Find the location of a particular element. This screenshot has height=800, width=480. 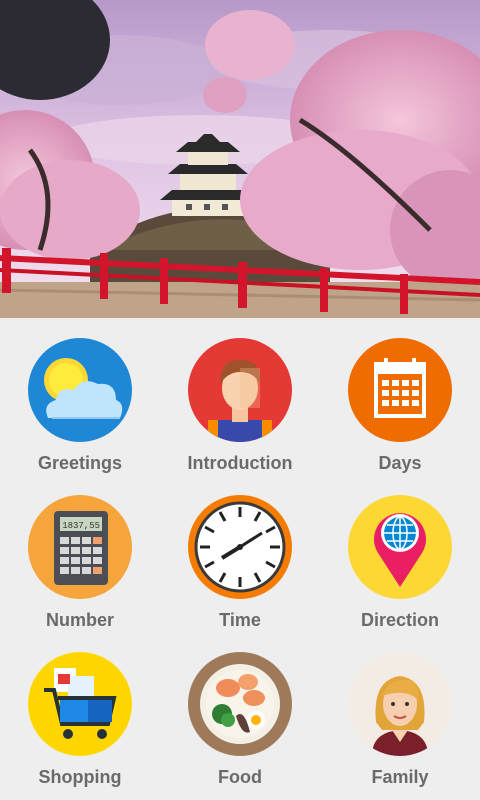

category-label: Family is located at coordinates (400, 777).